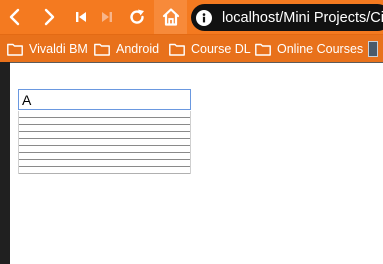  I want to click on bookmark-course-dl: Course DL, so click(210, 49).